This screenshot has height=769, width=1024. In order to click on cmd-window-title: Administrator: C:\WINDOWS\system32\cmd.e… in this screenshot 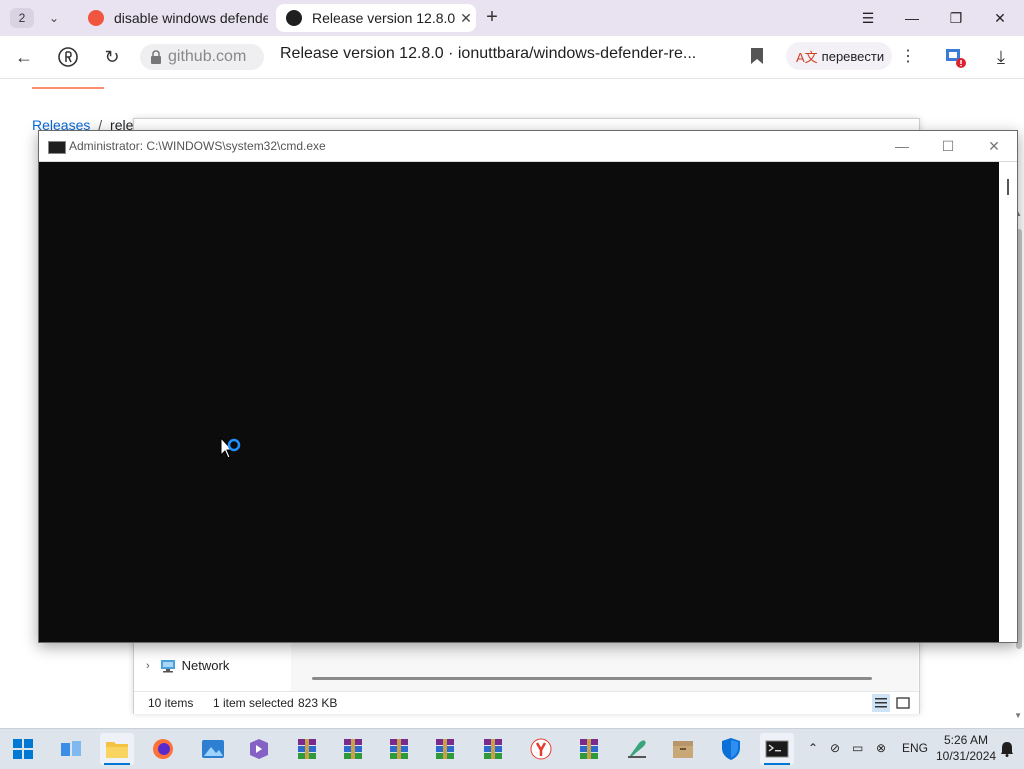, I will do `click(197, 146)`.